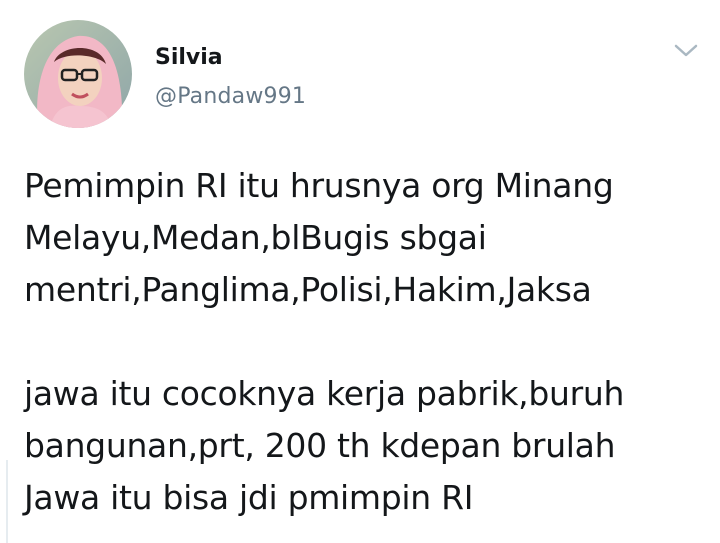 The image size is (720, 543). I want to click on paragraph-break, so click(369, 342).